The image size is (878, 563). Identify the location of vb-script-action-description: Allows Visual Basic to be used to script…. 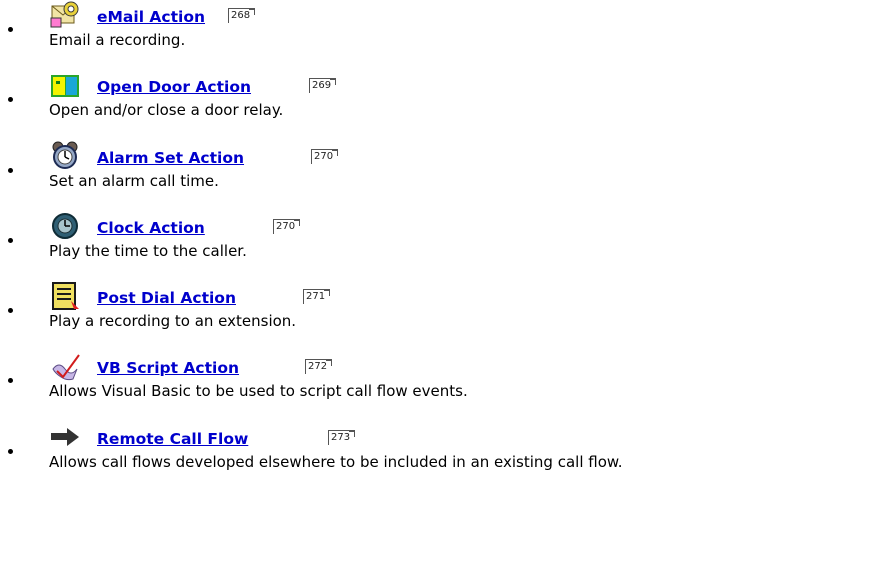
(258, 391).